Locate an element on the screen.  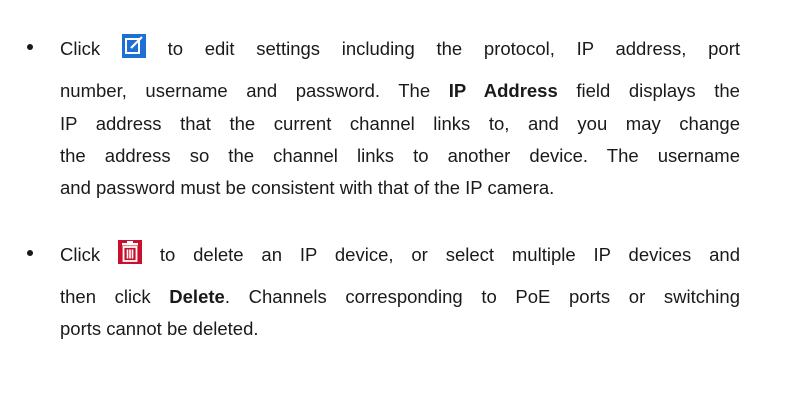
paragraph-line: ports cannot be deleted. is located at coordinates (159, 328).